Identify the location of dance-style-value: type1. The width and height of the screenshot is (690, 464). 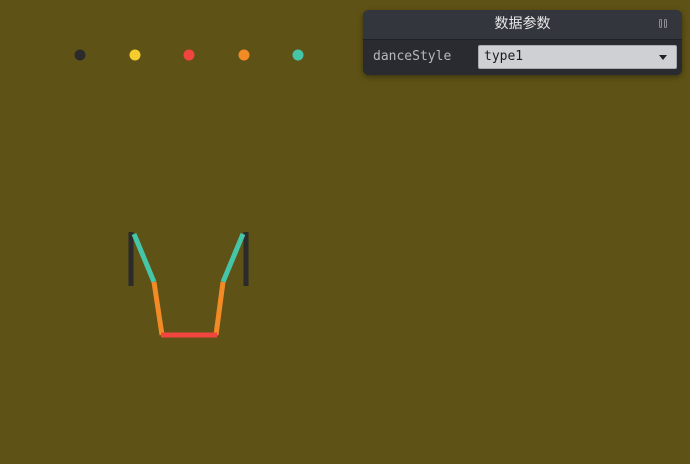
(504, 56).